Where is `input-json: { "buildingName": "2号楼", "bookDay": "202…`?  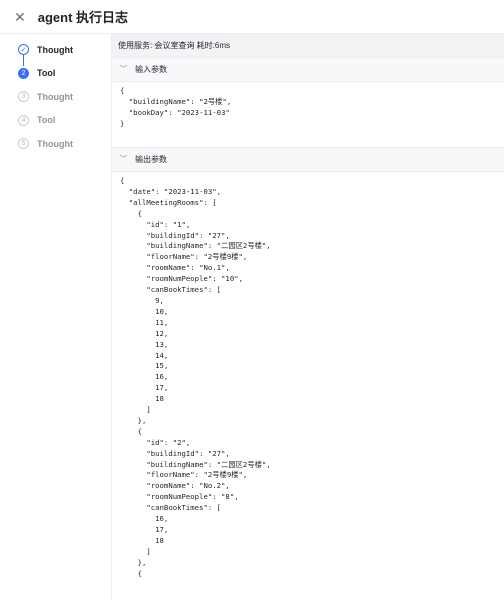
input-json: { "buildingName": "2号楼", "bookDay": "202… is located at coordinates (176, 107).